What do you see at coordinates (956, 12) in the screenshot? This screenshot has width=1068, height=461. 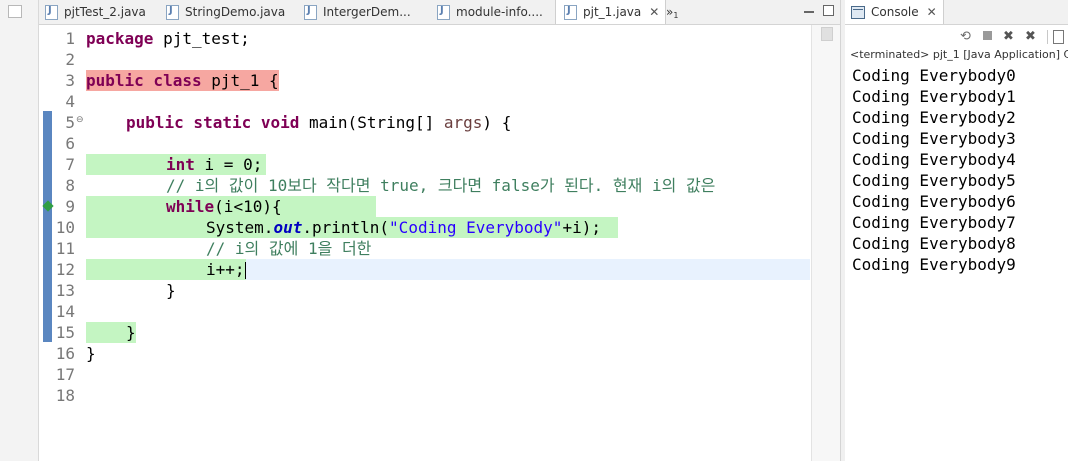 I see `console-tab-bar: Console ✕` at bounding box center [956, 12].